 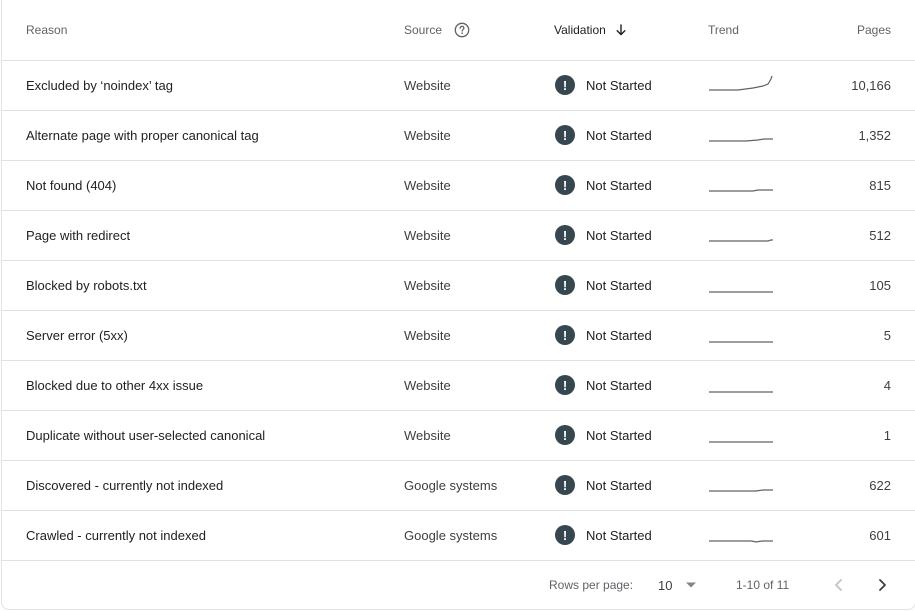 I want to click on pages-count: 512, so click(x=880, y=235).